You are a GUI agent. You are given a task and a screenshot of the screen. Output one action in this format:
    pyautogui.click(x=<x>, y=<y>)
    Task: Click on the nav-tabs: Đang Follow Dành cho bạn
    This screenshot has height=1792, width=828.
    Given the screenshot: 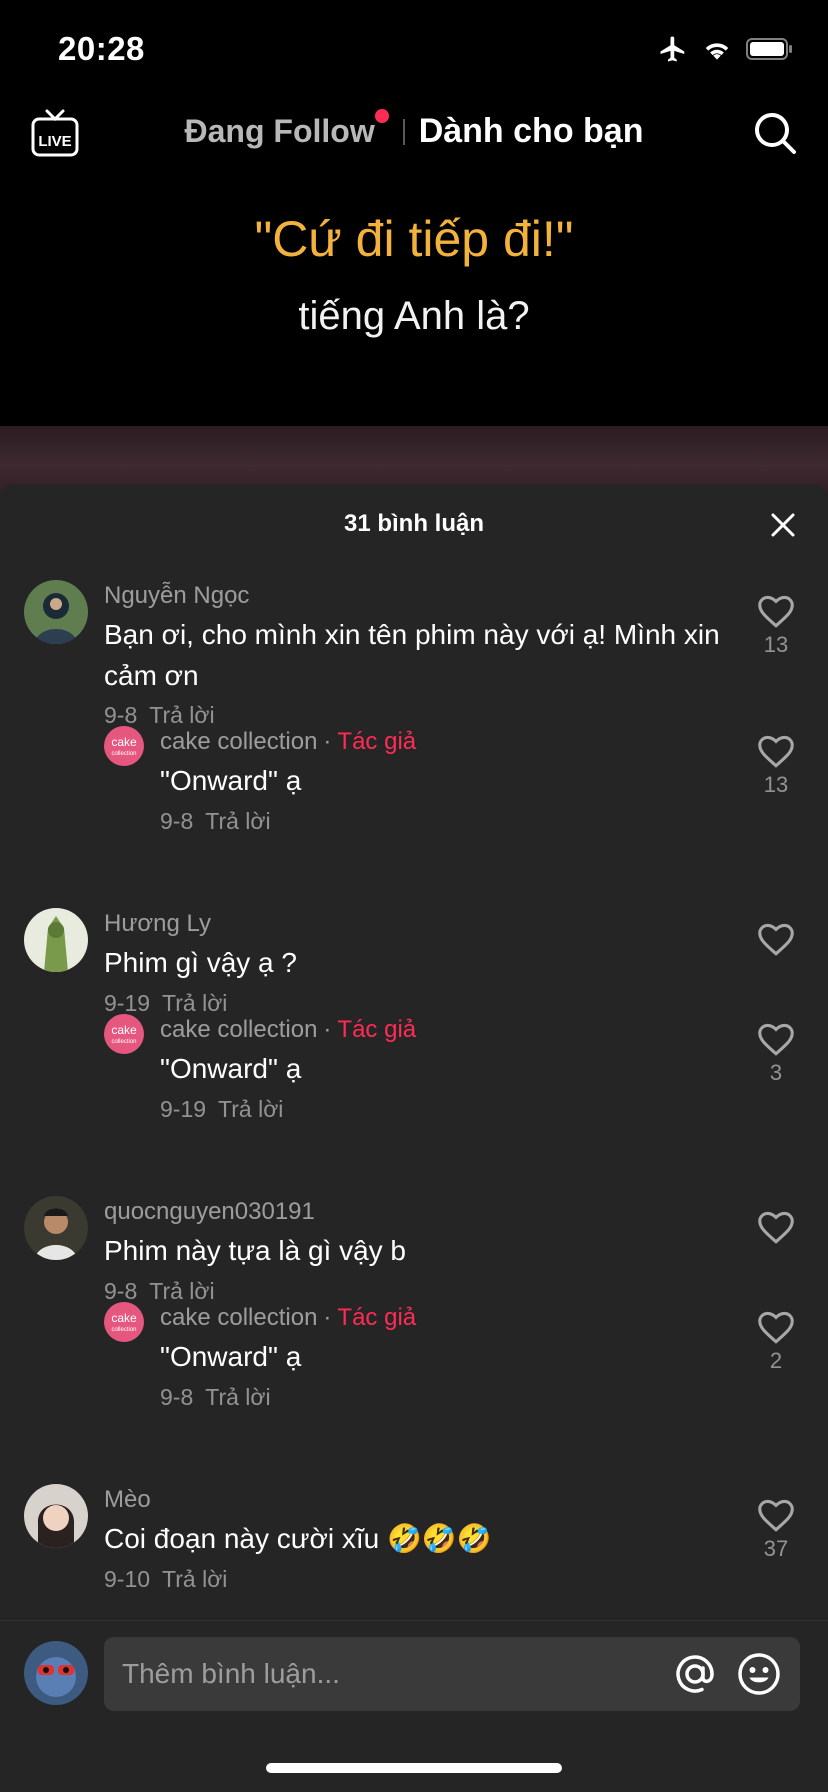 What is the action you would take?
    pyautogui.click(x=414, y=130)
    